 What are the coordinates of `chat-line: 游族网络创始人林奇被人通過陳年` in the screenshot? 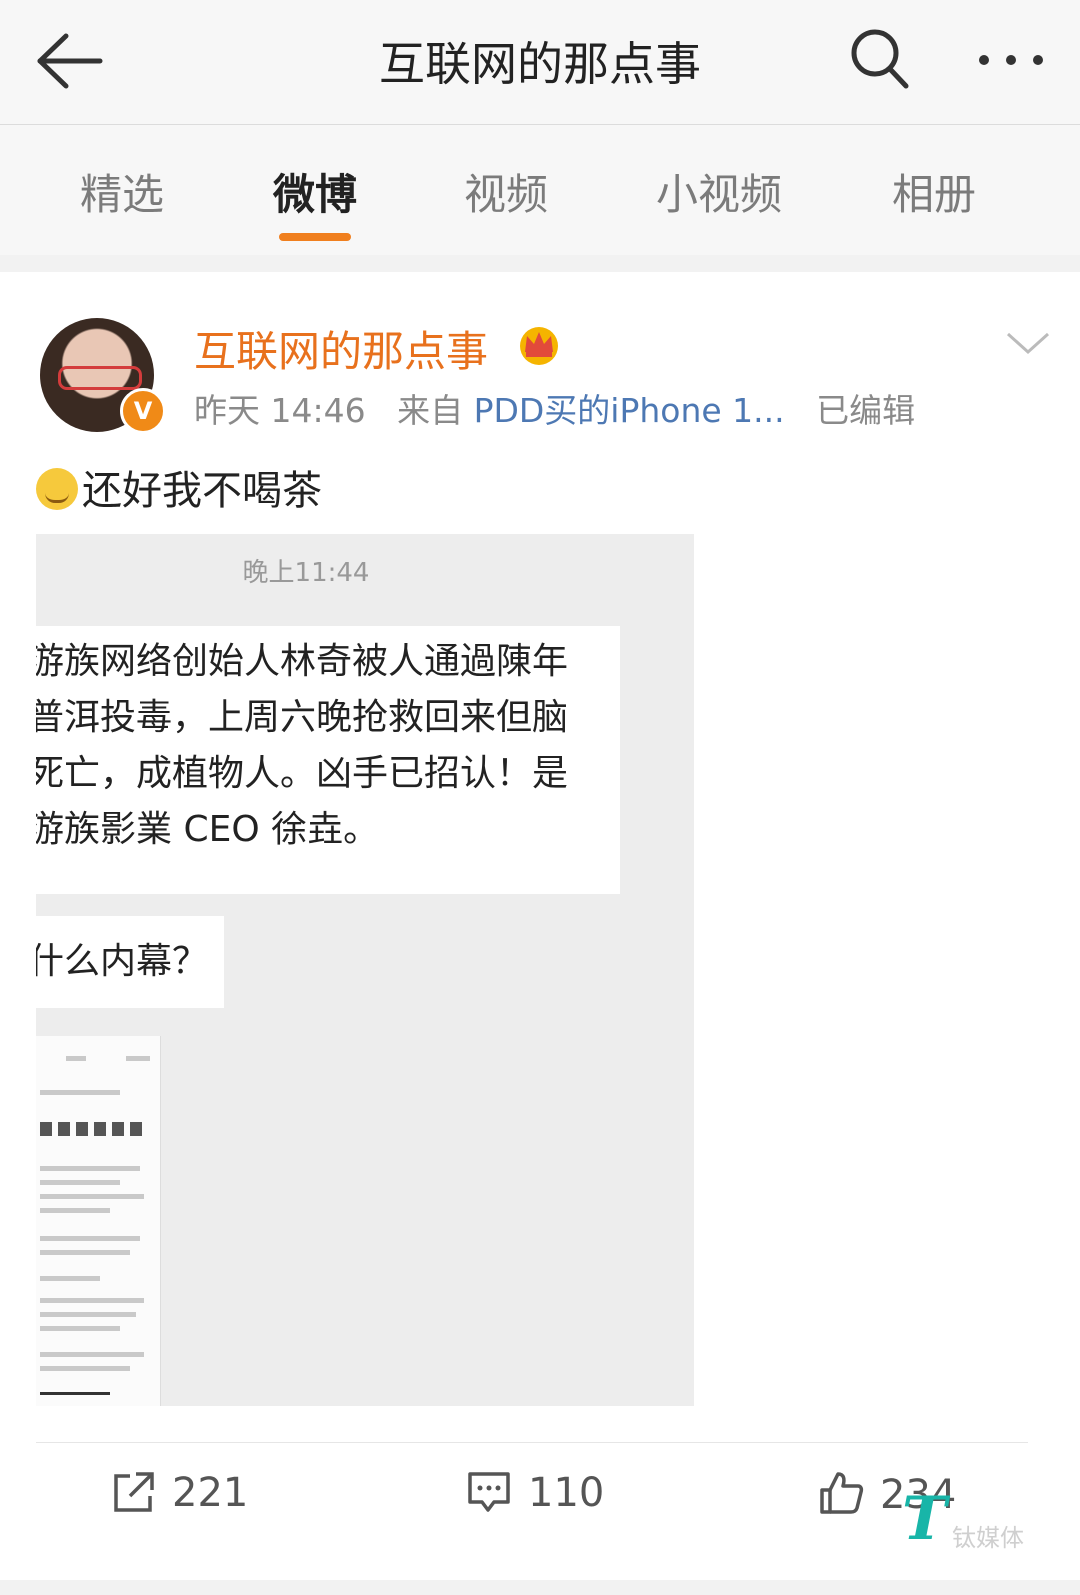 It's located at (302, 661).